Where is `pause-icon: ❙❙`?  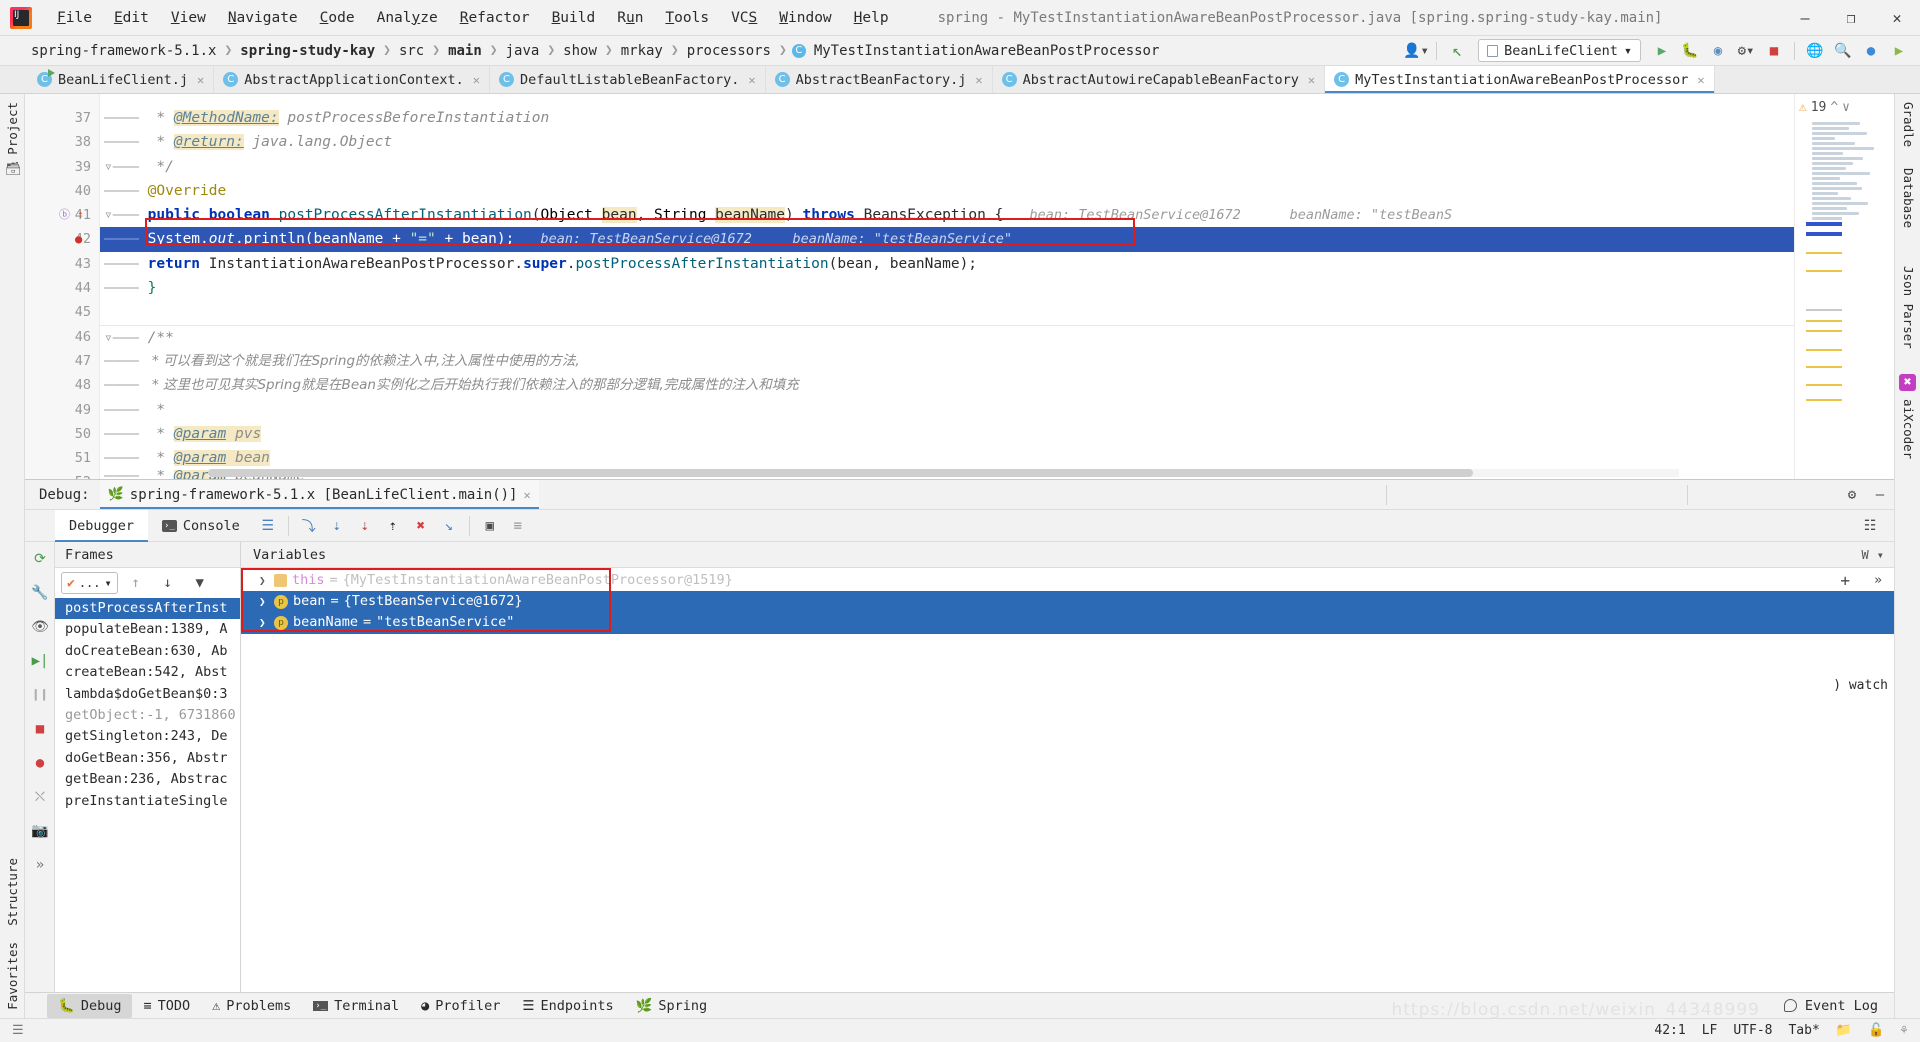 pause-icon: ❙❙ is located at coordinates (40, 695).